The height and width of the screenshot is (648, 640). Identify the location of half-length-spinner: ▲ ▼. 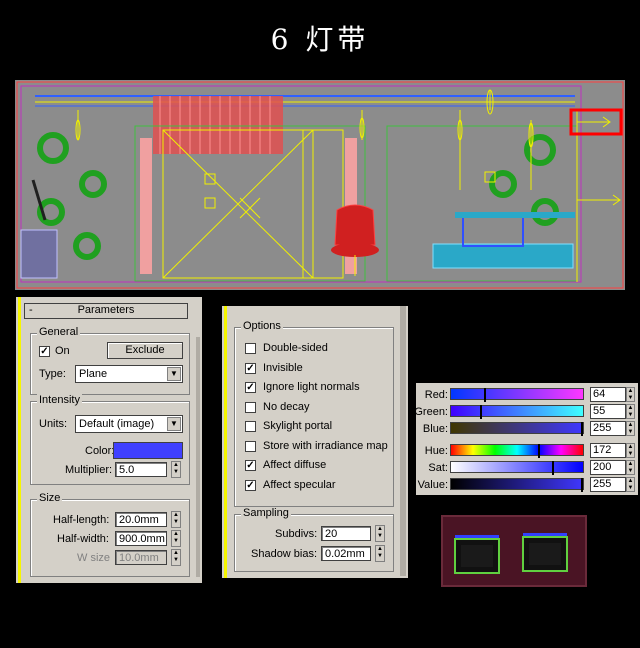
(176, 519).